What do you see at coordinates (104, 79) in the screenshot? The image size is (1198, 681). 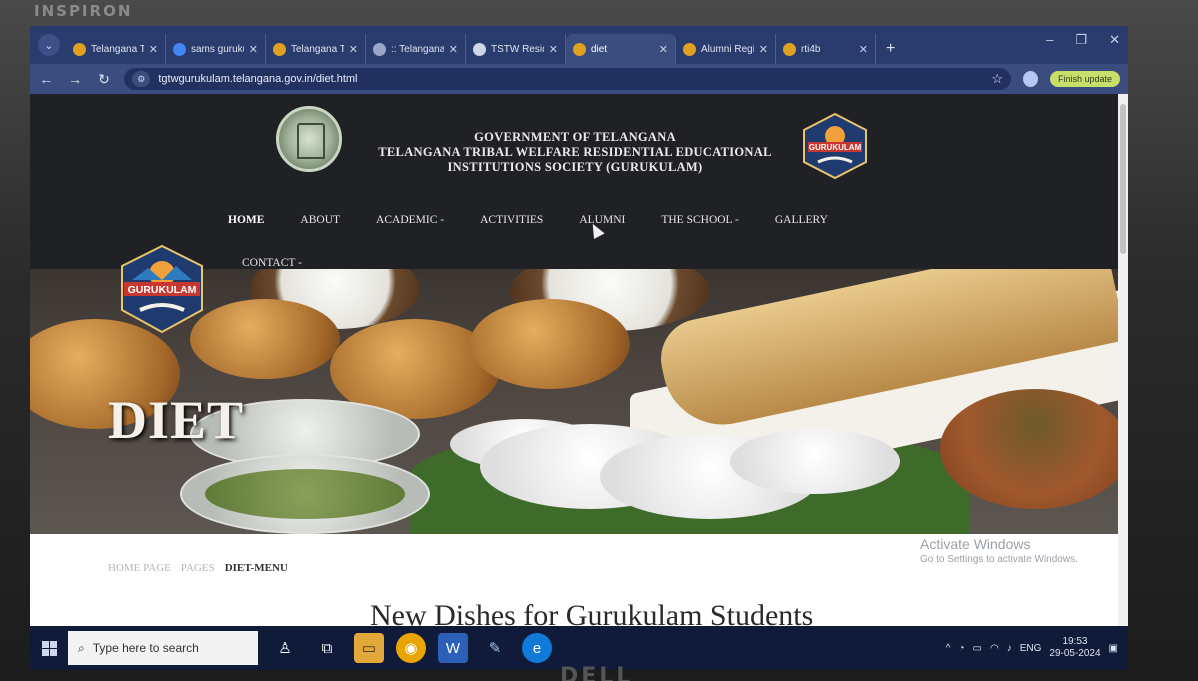 I see `reload-icon: ↻` at bounding box center [104, 79].